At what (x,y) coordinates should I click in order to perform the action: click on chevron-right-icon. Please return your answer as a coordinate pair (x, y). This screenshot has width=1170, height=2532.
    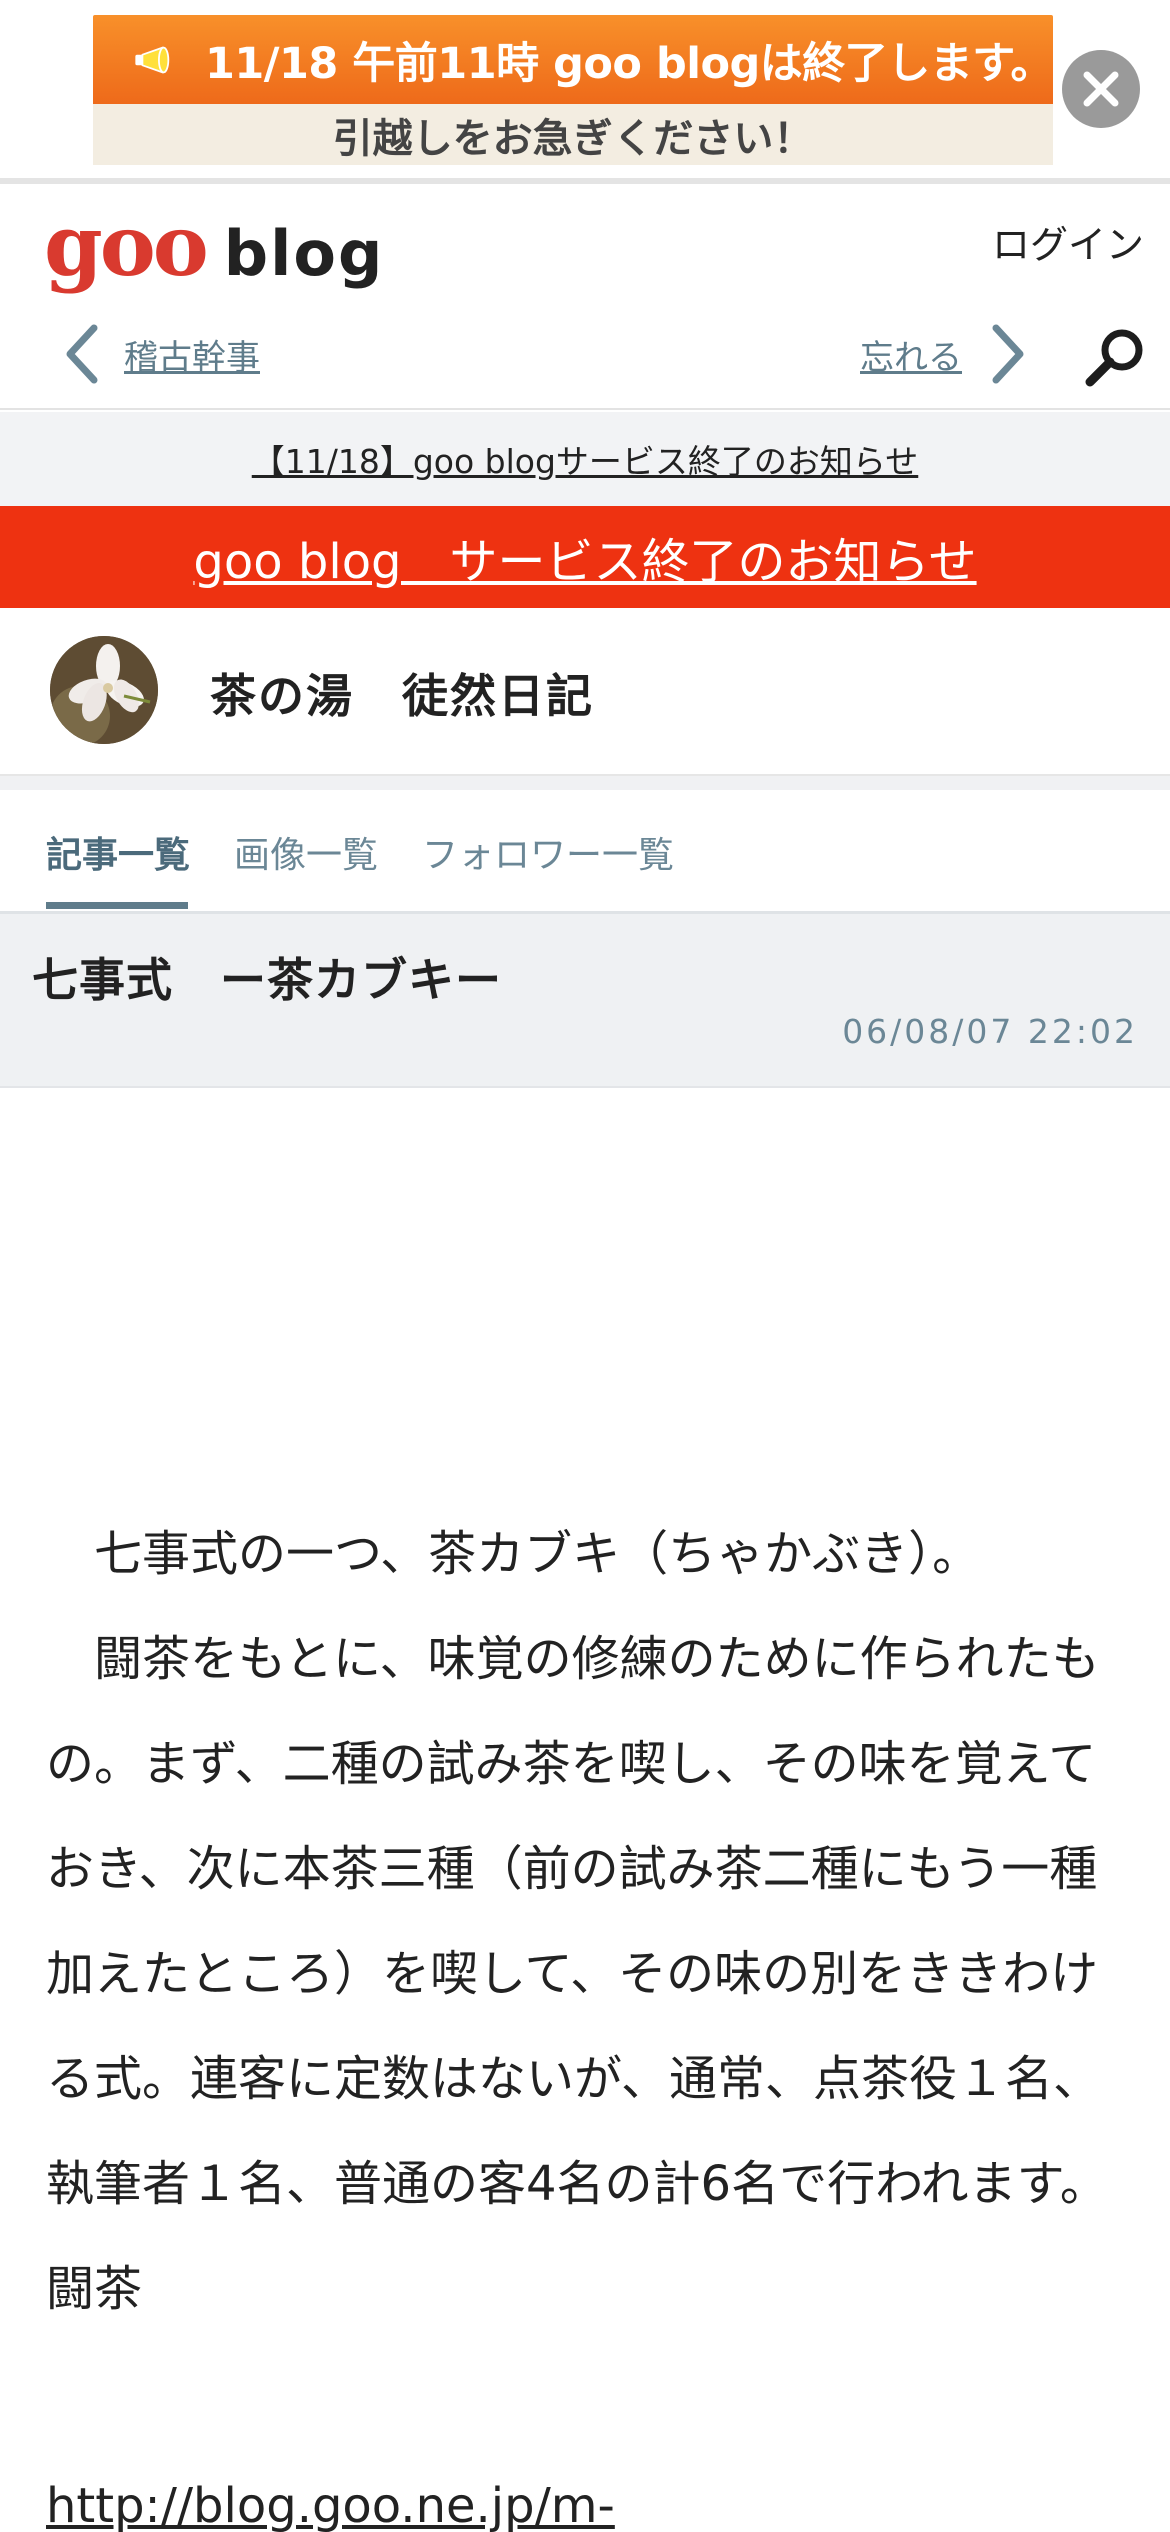
    Looking at the image, I should click on (1008, 354).